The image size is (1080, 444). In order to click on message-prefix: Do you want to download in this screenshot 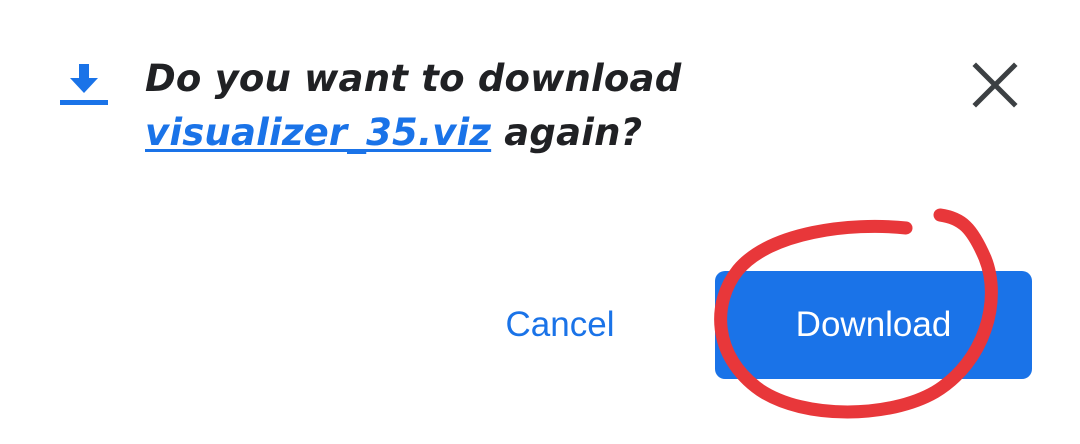, I will do `click(413, 78)`.